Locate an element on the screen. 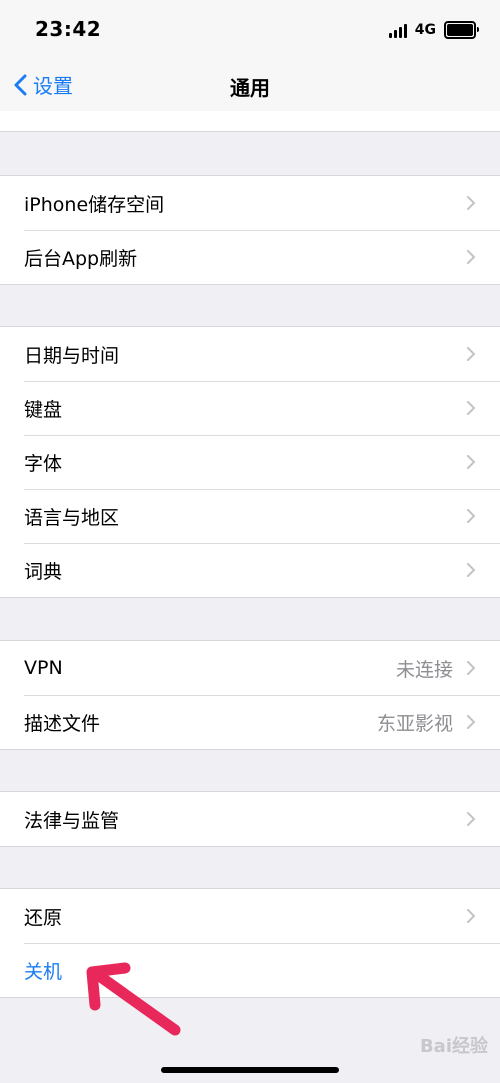 Image resolution: width=500 pixels, height=1083 pixels. list-item-dictionary: 词典 is located at coordinates (250, 570).